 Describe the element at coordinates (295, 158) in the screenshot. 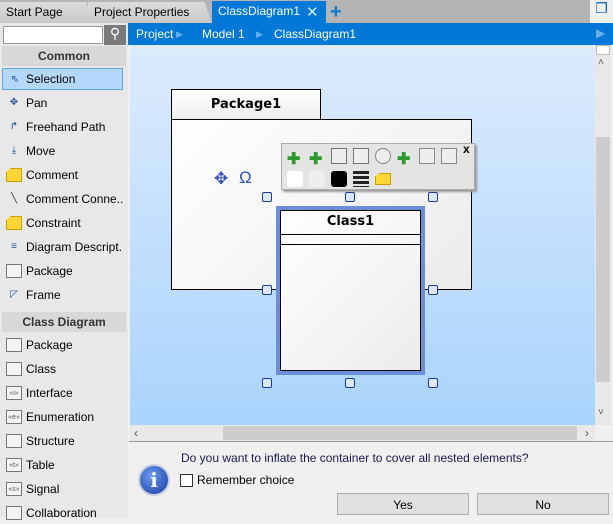

I see `add-attribute-icon: ✚` at that location.